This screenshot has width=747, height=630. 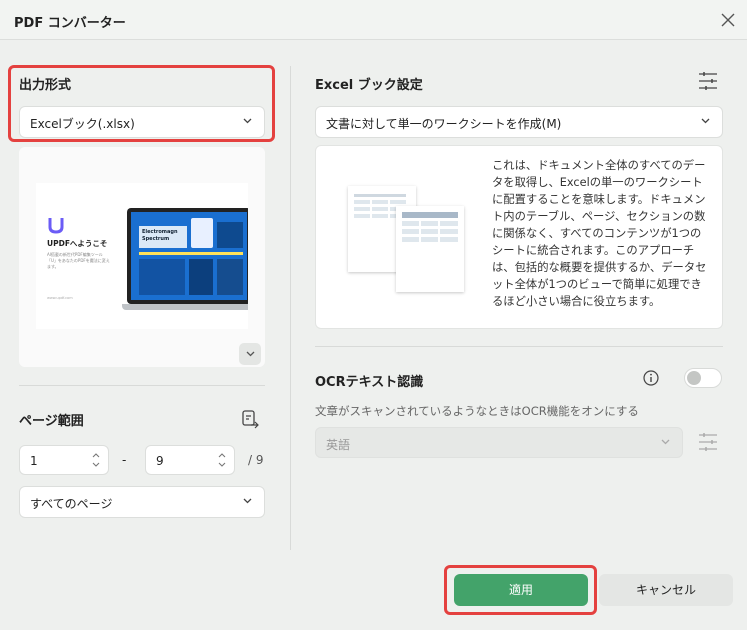 What do you see at coordinates (250, 419) in the screenshot?
I see `page-range-icon` at bounding box center [250, 419].